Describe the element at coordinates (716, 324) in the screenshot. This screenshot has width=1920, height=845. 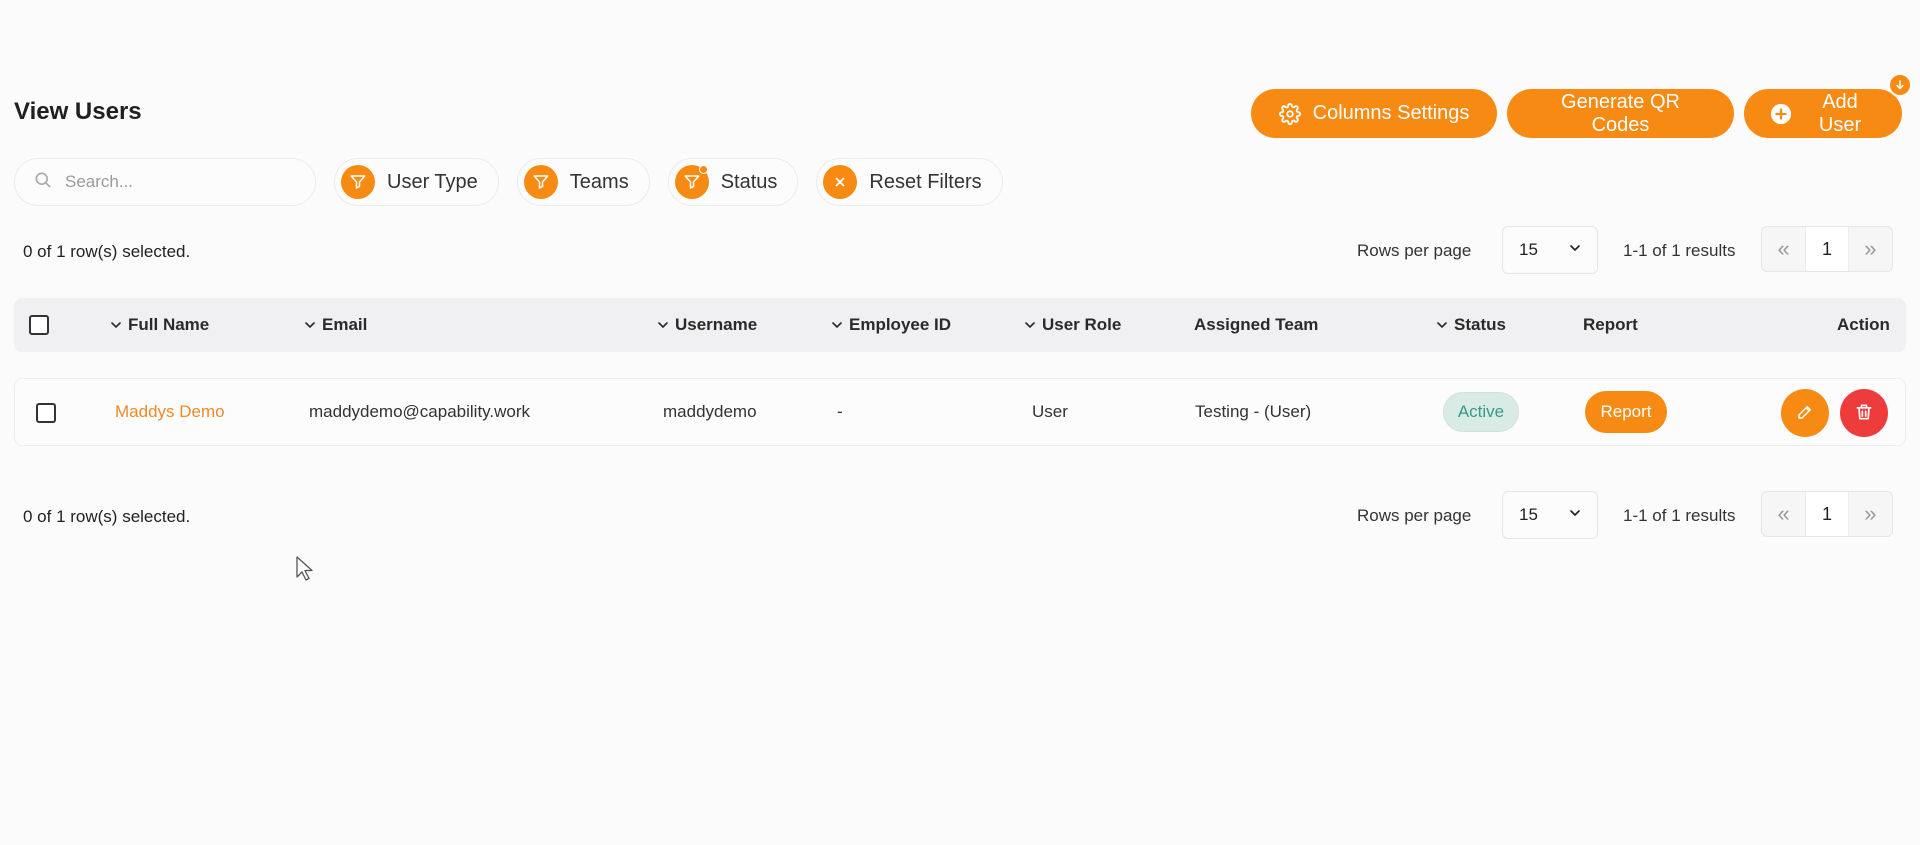
I see `column-username-label: Username` at that location.